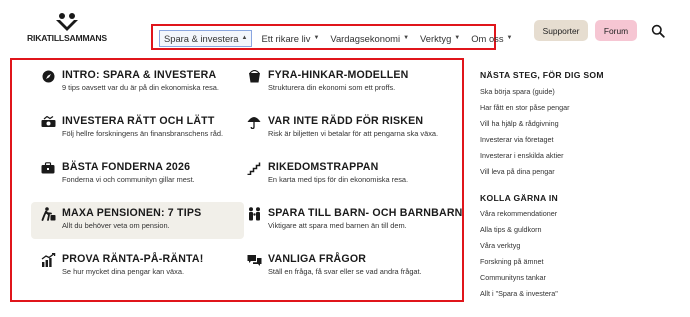  I want to click on next-steps-link: Investerar via företaget, so click(517, 139).